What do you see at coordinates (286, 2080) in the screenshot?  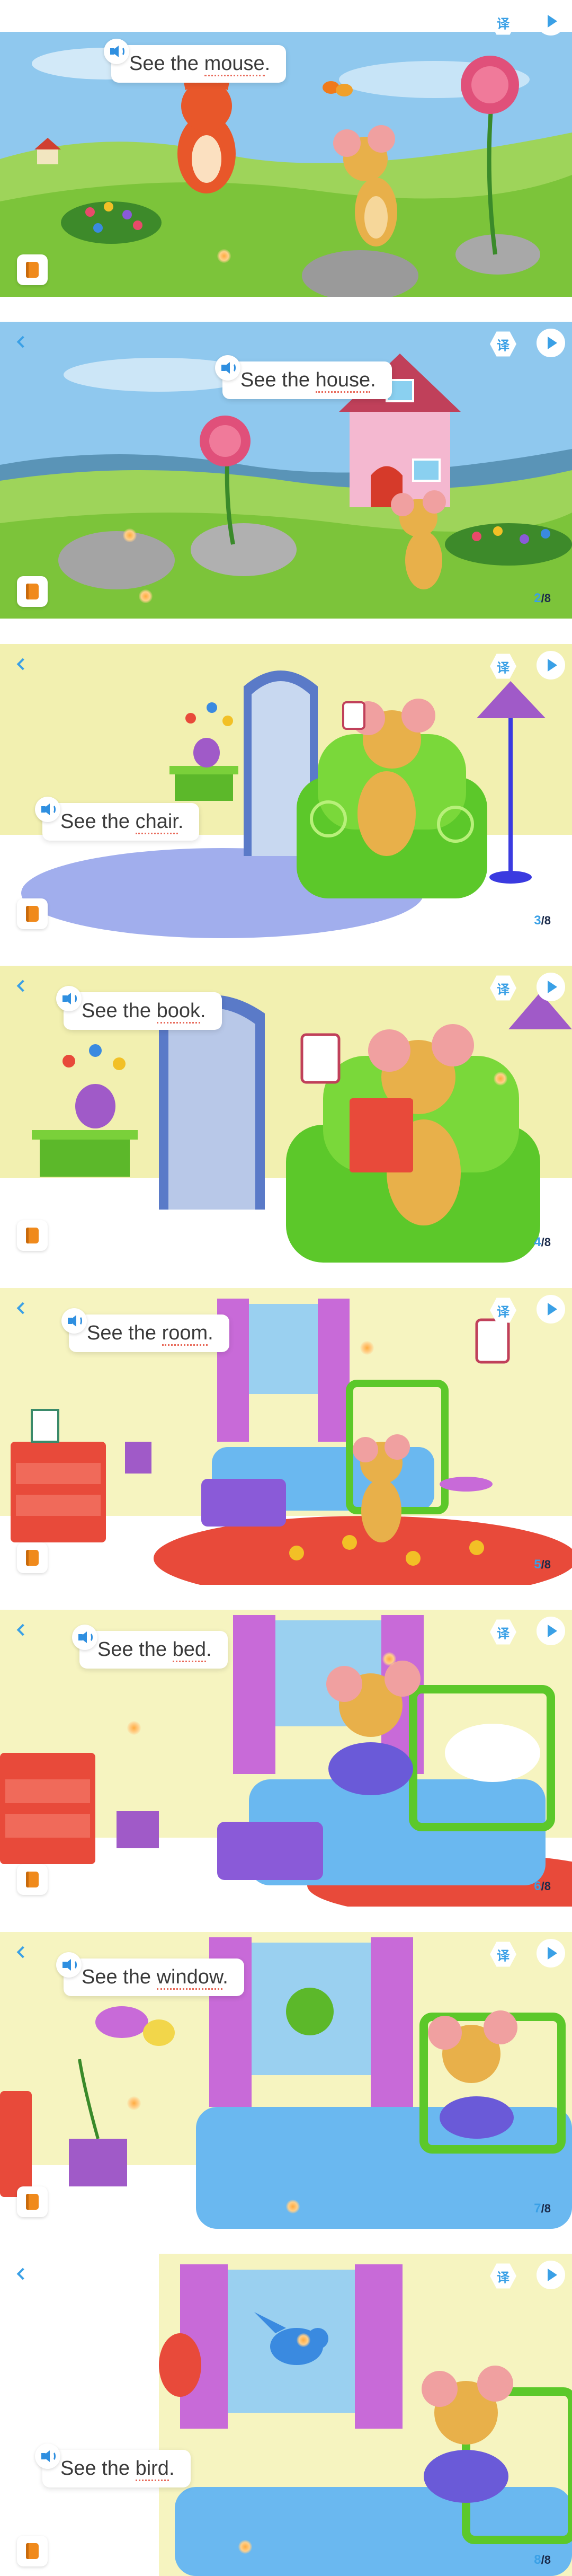 I see `story-page-7: 译 See the window. 7/8` at bounding box center [286, 2080].